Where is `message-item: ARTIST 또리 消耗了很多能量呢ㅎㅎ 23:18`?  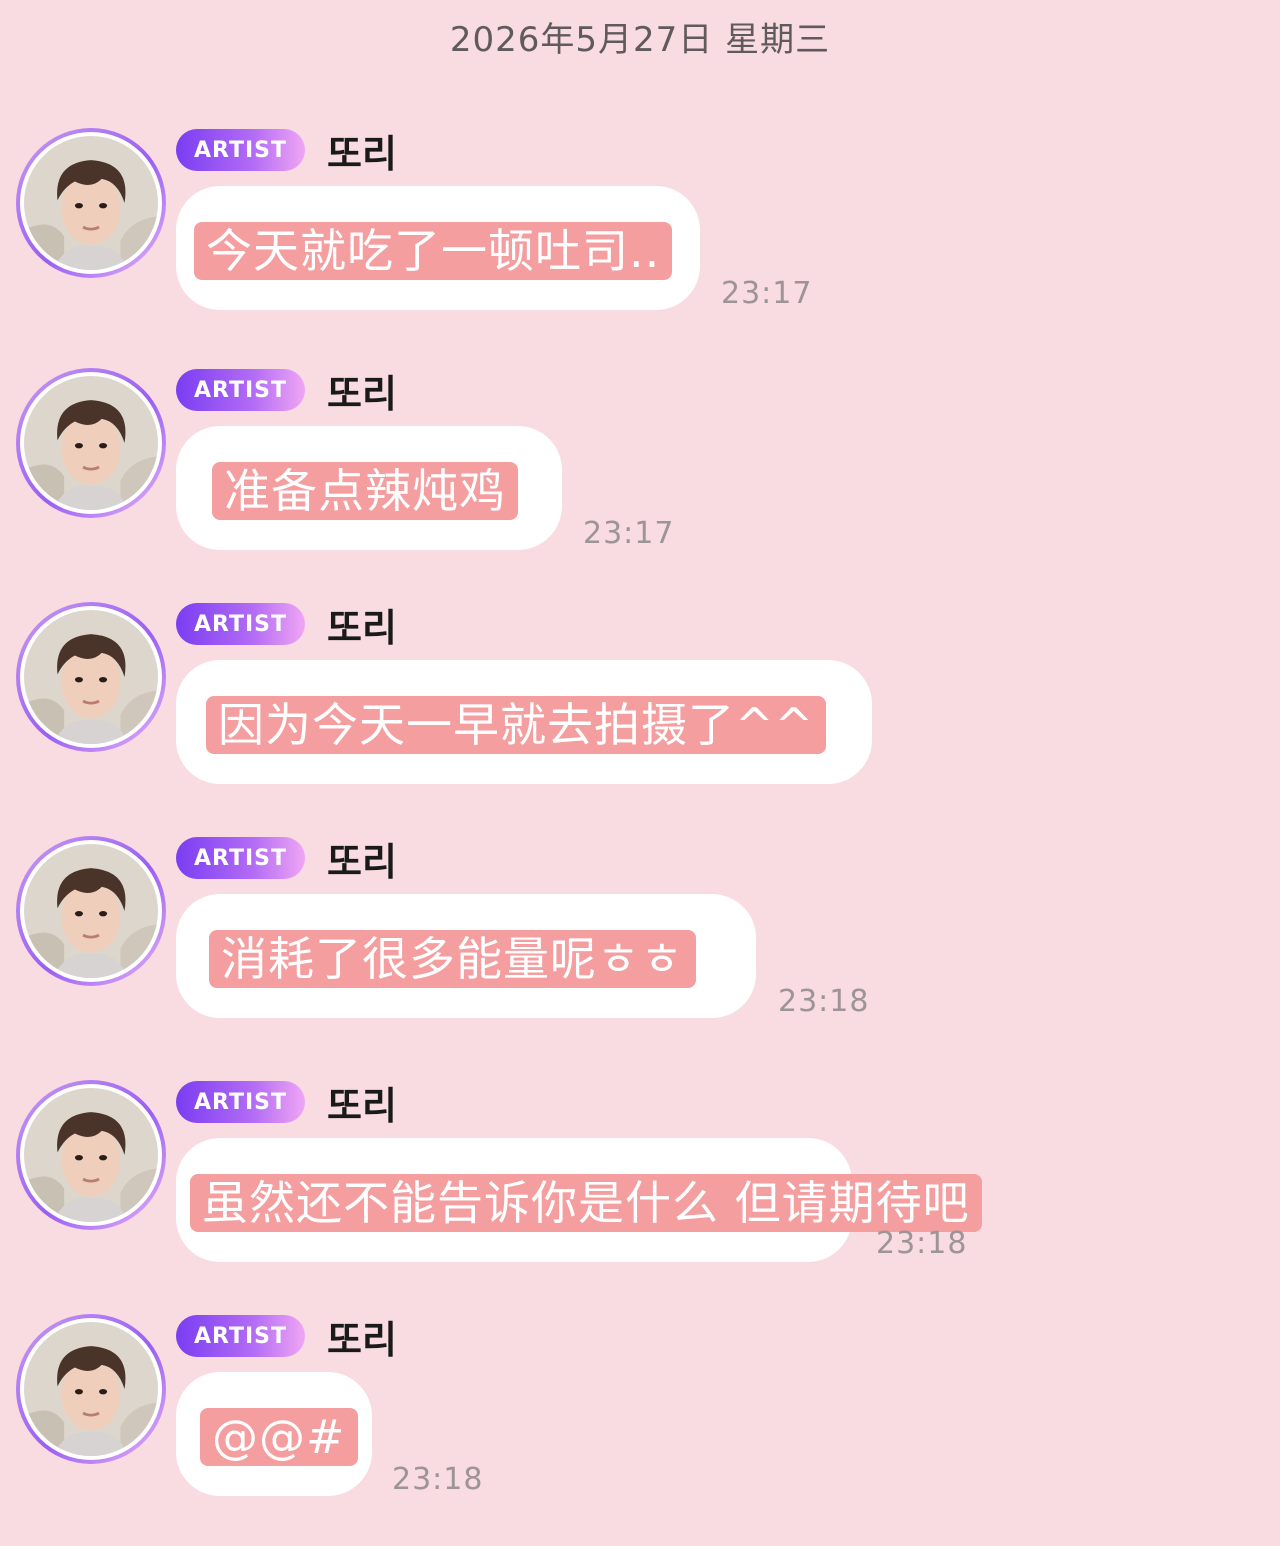 message-item: ARTIST 또리 消耗了很多能量呢ㅎㅎ 23:18 is located at coordinates (640, 936).